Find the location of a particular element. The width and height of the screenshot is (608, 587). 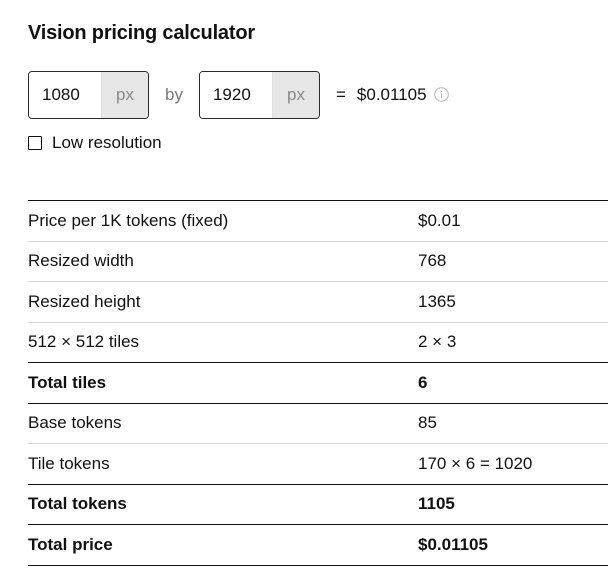

low-resolution-label: Low resolution is located at coordinates (107, 142).